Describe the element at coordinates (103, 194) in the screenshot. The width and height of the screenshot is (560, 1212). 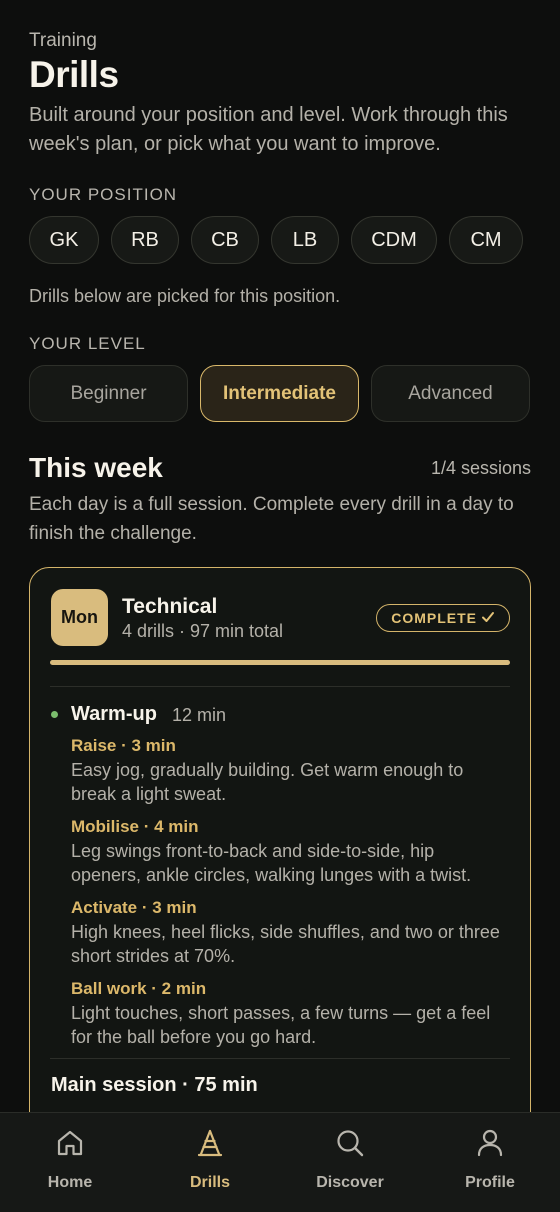
I see `position-section-label: YOUR POSITION` at that location.